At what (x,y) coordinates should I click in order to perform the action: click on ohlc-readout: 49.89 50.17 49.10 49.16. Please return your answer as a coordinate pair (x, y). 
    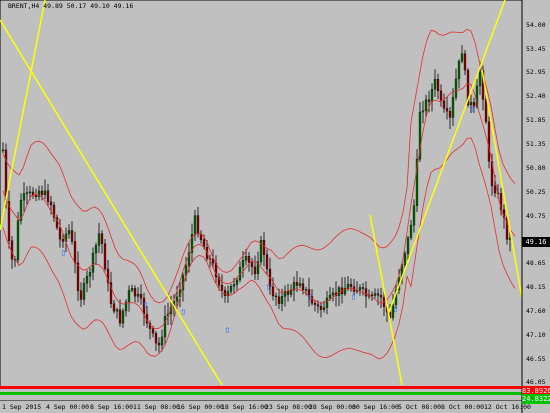
    Looking at the image, I should click on (88, 6).